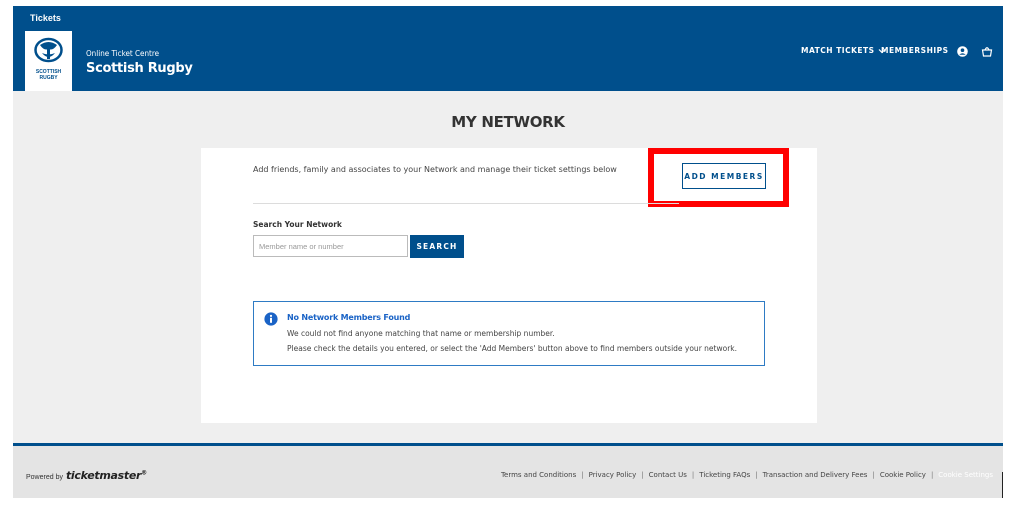 Image resolution: width=1015 pixels, height=508 pixels. Describe the element at coordinates (962, 51) in the screenshot. I see `user-icon` at that location.